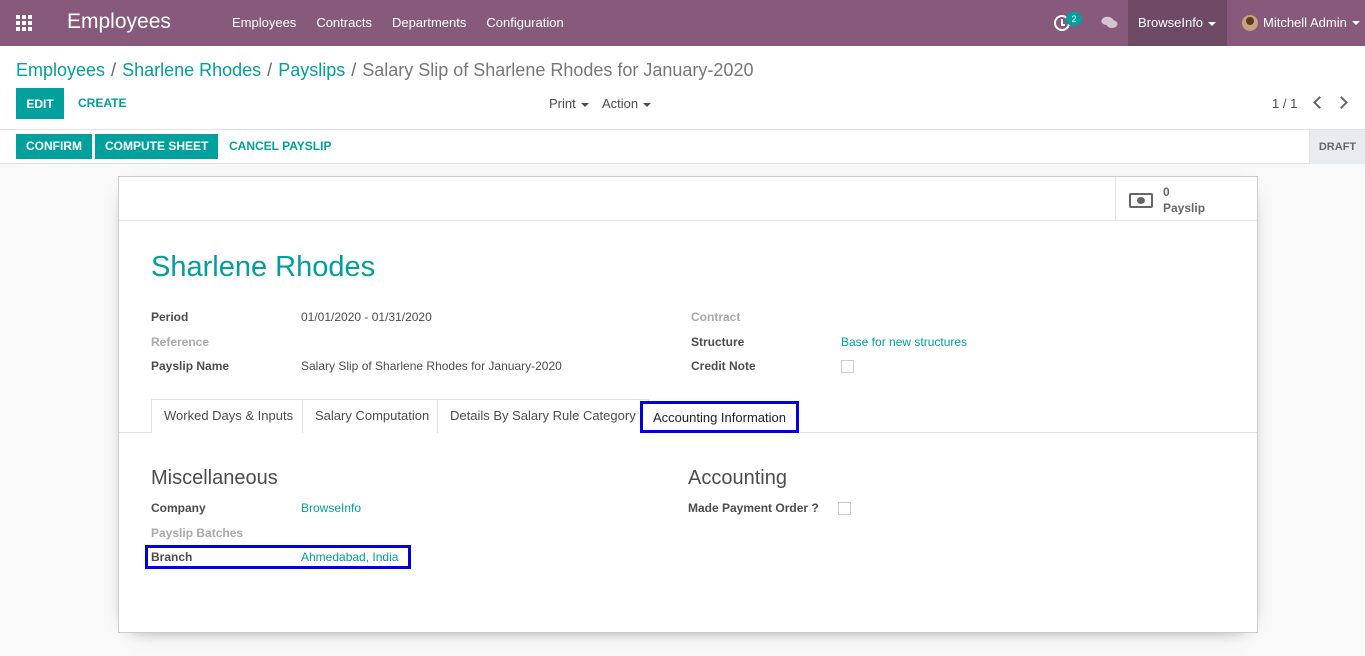 The height and width of the screenshot is (656, 1365). I want to click on credit-note-checkbox, so click(847, 366).